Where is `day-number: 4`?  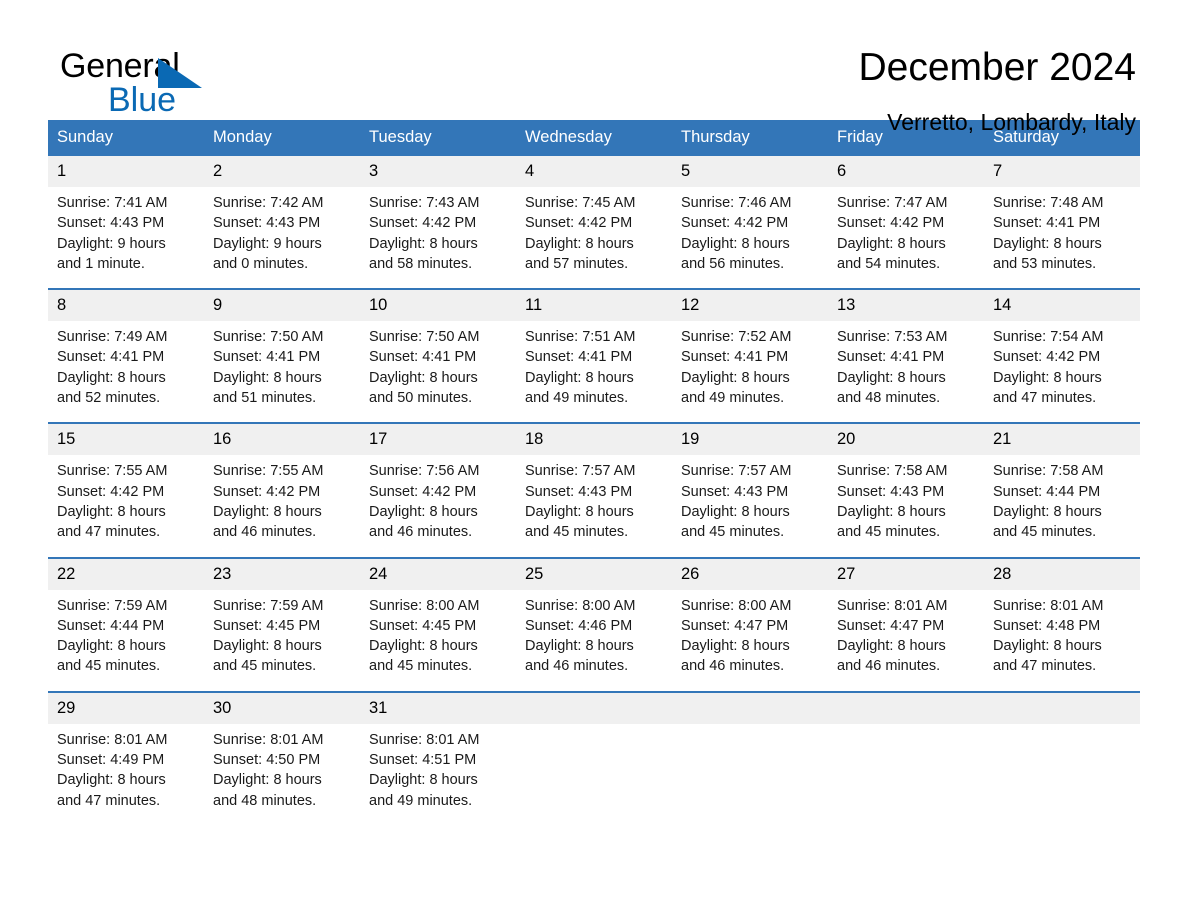
day-number: 4 is located at coordinates (594, 171).